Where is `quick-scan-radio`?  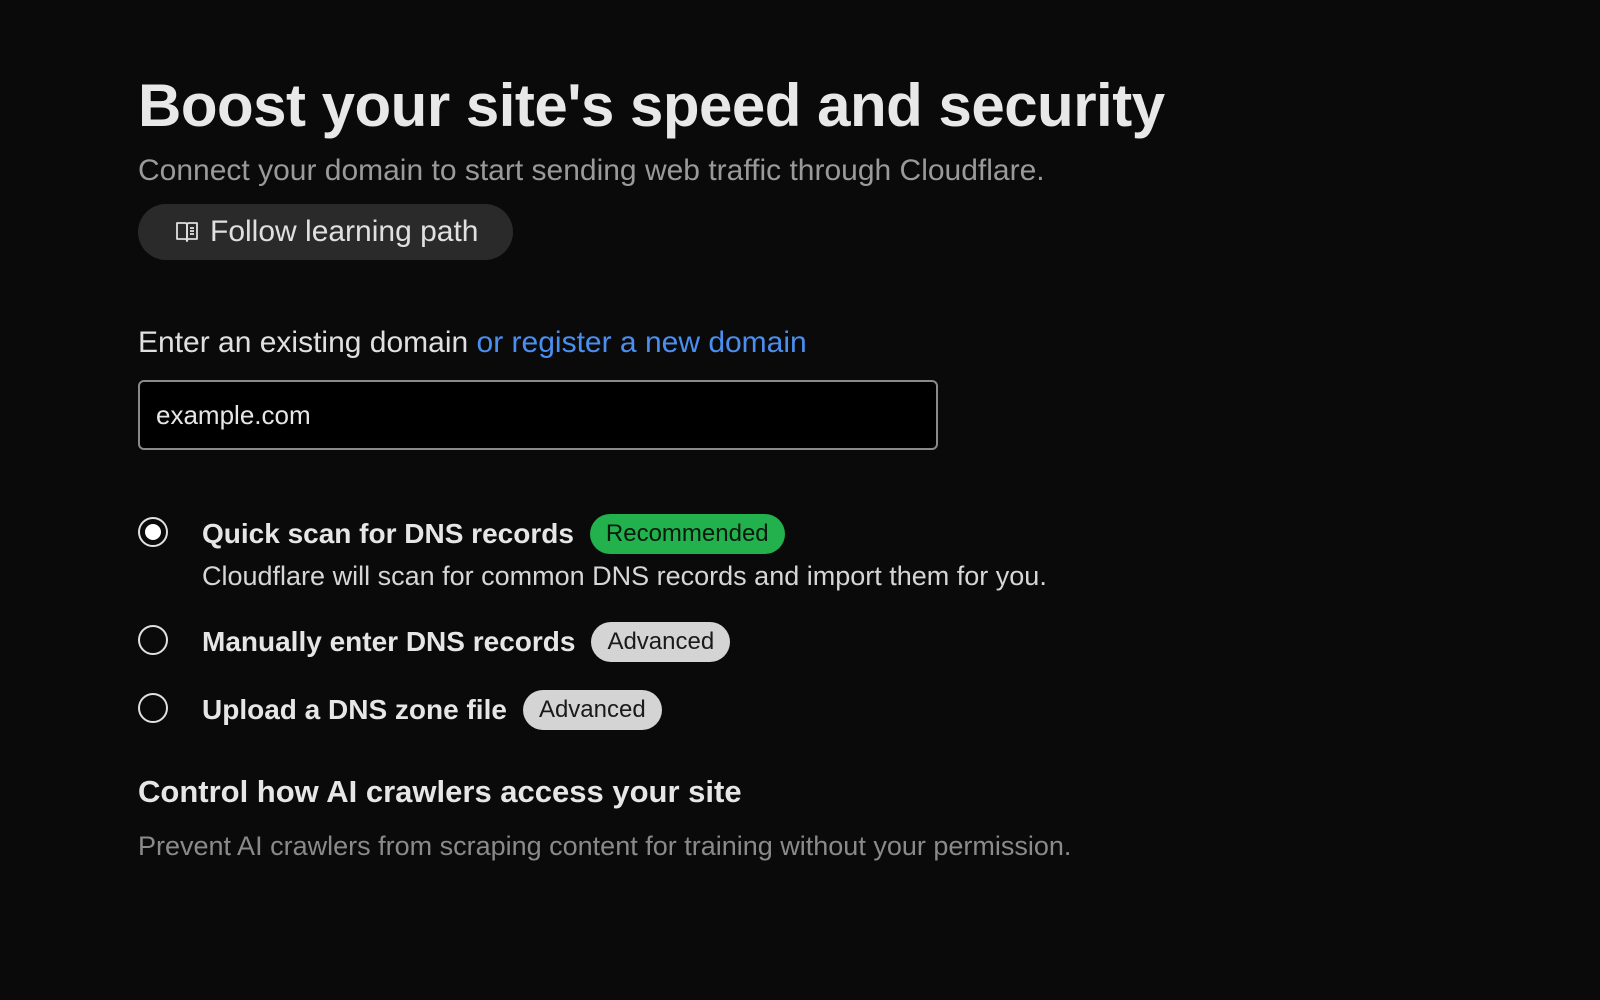
quick-scan-radio is located at coordinates (153, 532).